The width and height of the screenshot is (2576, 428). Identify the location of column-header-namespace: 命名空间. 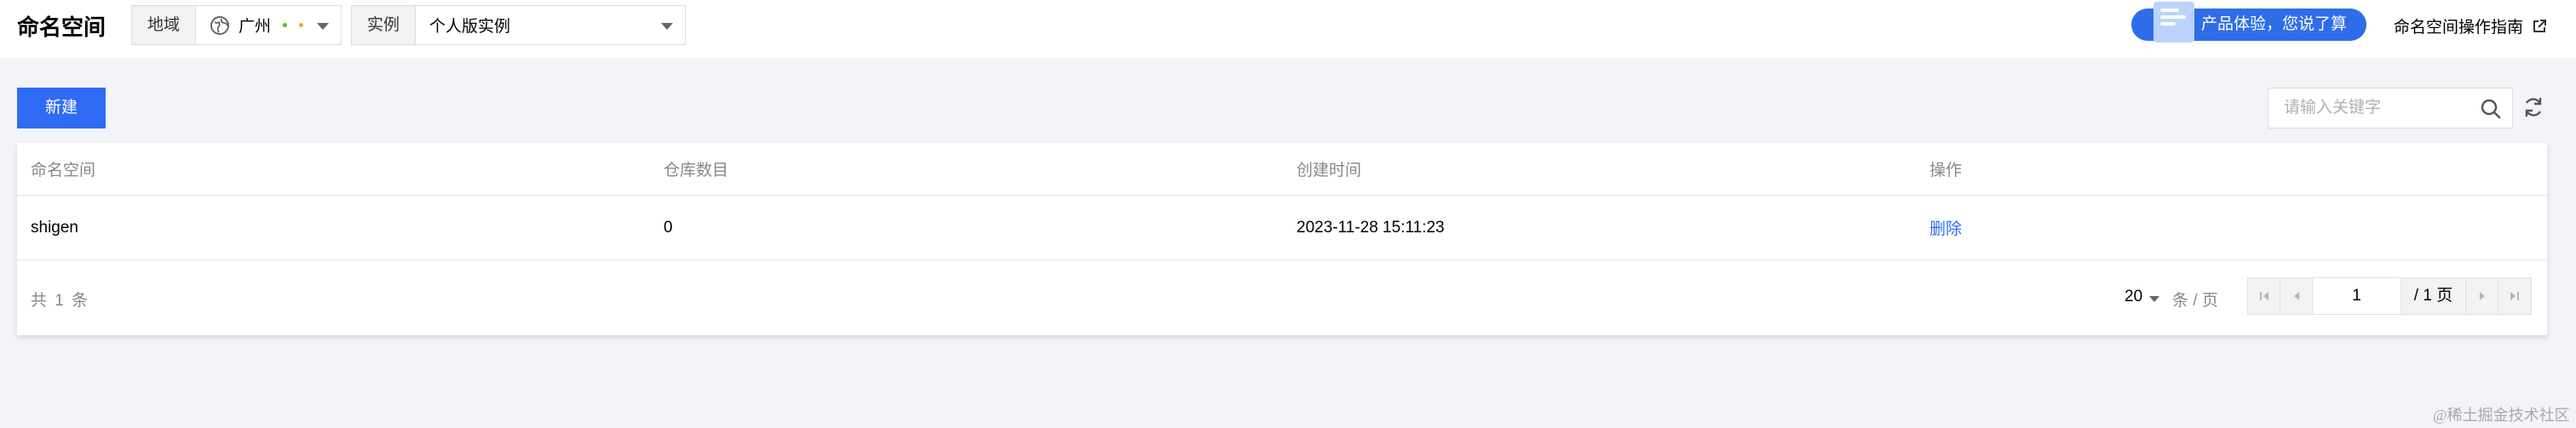
(64, 171).